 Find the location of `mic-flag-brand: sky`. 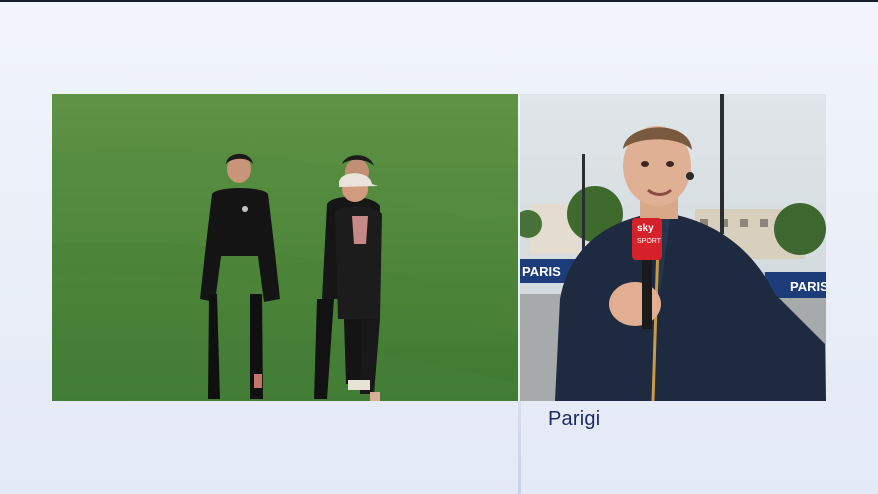

mic-flag-brand: sky is located at coordinates (645, 228).